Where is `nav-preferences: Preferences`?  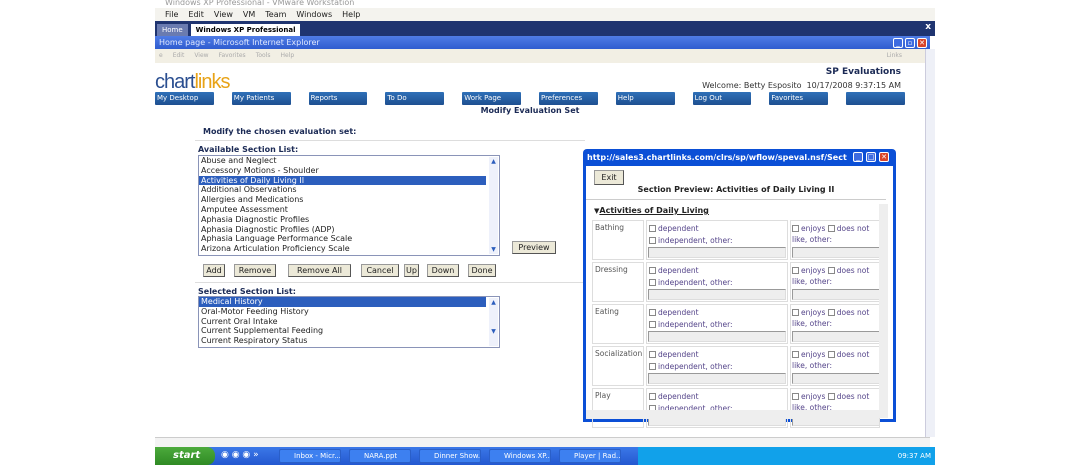 nav-preferences: Preferences is located at coordinates (568, 98).